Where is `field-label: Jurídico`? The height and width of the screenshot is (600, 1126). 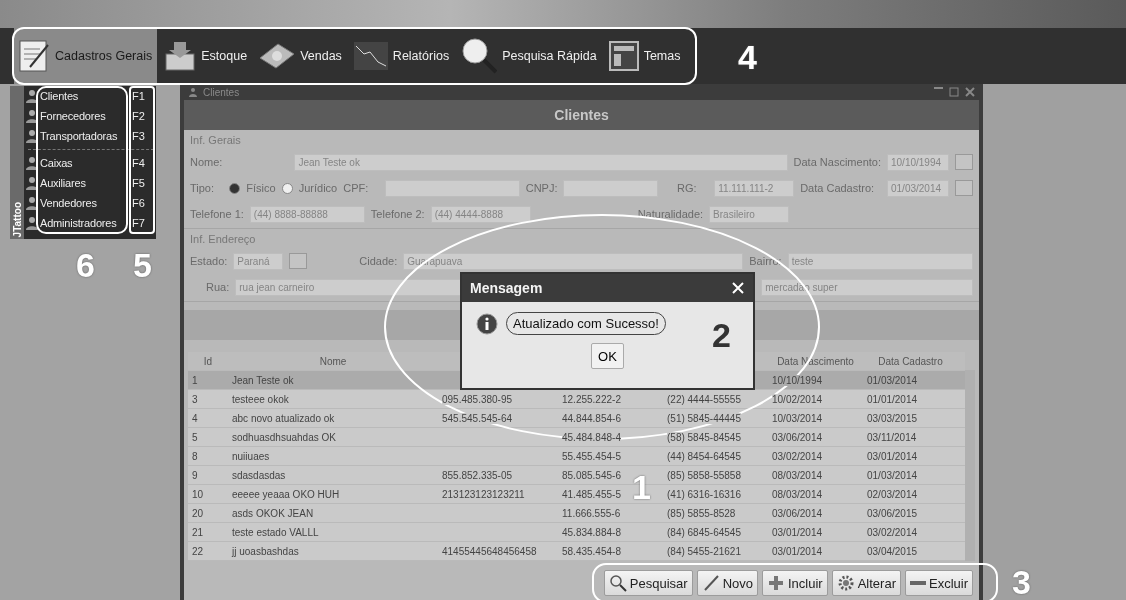 field-label: Jurídico is located at coordinates (318, 188).